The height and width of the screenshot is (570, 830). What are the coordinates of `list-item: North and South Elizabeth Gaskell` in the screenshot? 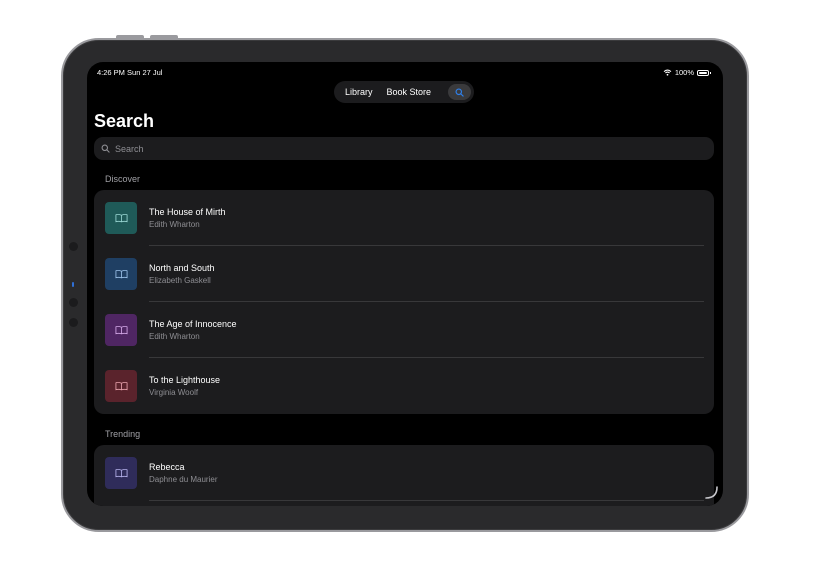 It's located at (404, 274).